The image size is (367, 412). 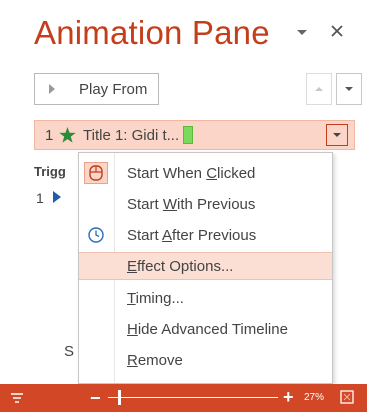 What do you see at coordinates (191, 173) in the screenshot?
I see `menu-item-label: Start When Clicked` at bounding box center [191, 173].